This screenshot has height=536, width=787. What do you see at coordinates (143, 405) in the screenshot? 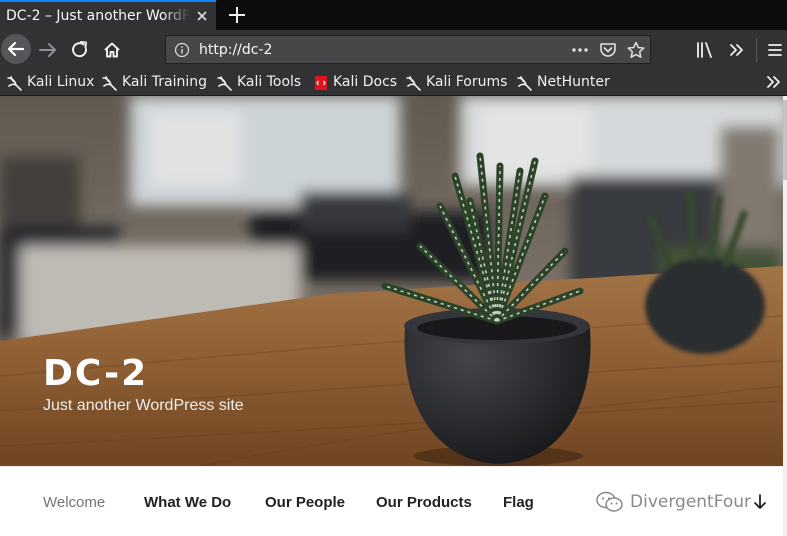
I see `site-description: Just another WordPress site` at bounding box center [143, 405].